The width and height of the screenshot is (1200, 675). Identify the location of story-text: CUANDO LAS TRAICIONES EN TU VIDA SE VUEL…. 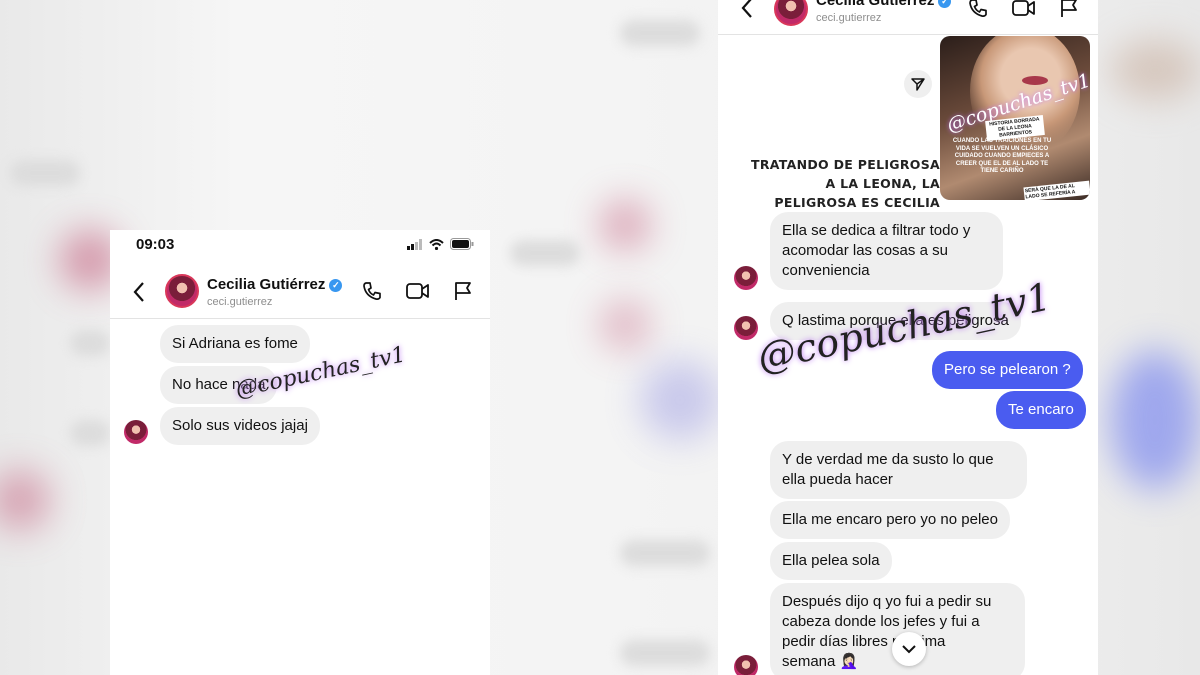
(1002, 156).